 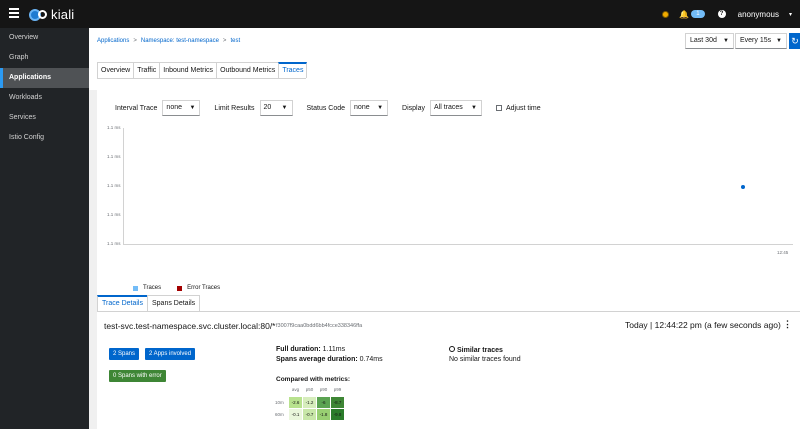 I want to click on details-tabs: Trace Details Spans Details, so click(x=448, y=303).